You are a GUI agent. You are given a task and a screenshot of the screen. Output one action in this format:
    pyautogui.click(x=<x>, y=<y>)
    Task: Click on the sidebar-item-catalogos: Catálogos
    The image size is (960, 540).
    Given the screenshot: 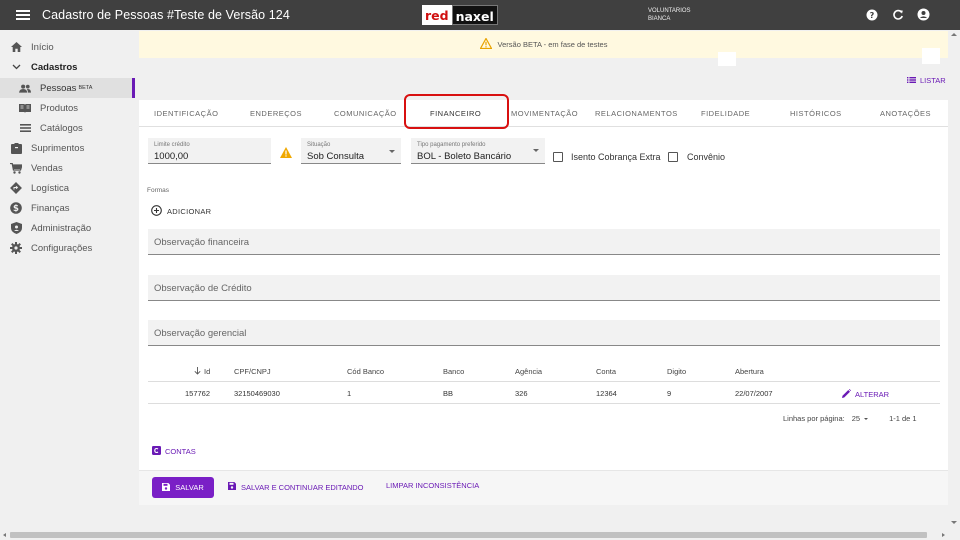 What is the action you would take?
    pyautogui.click(x=67, y=128)
    